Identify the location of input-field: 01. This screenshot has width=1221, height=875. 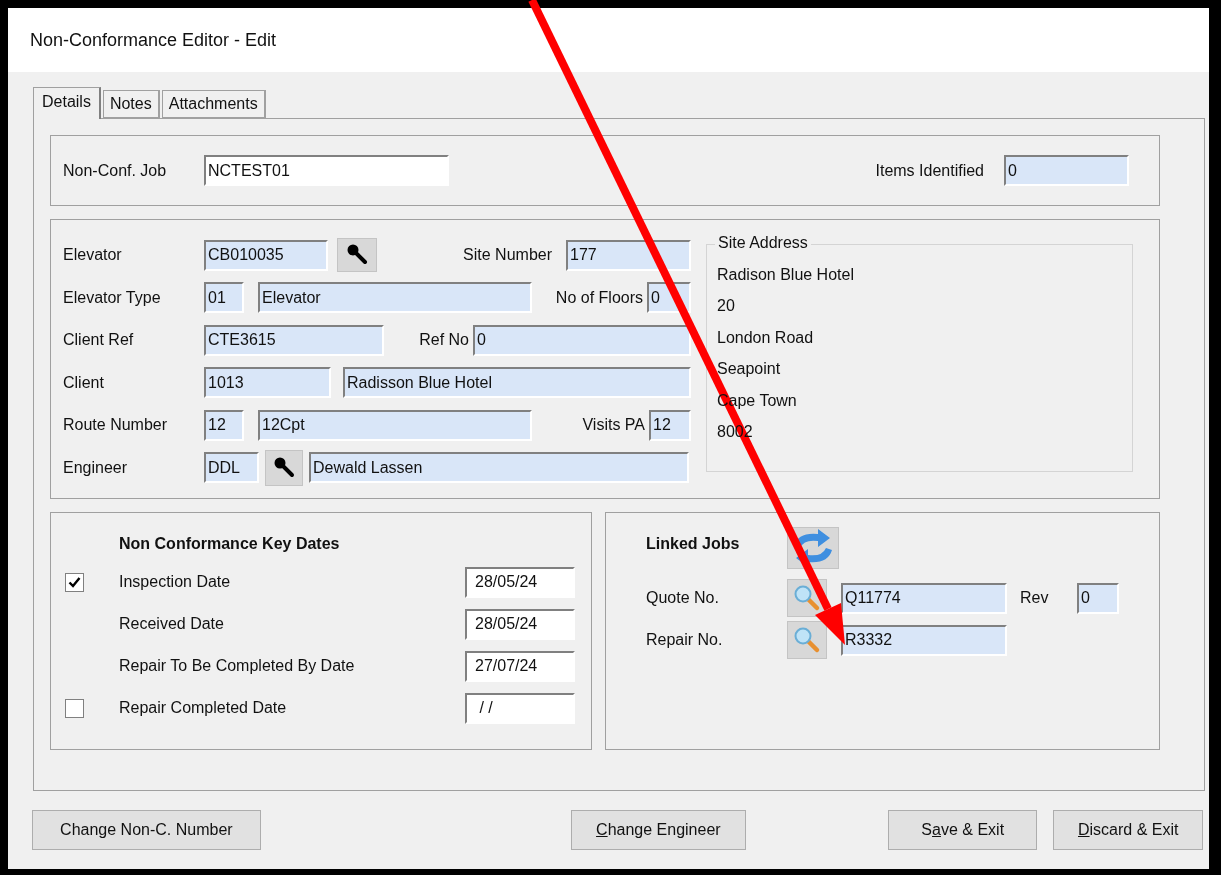
(224, 298).